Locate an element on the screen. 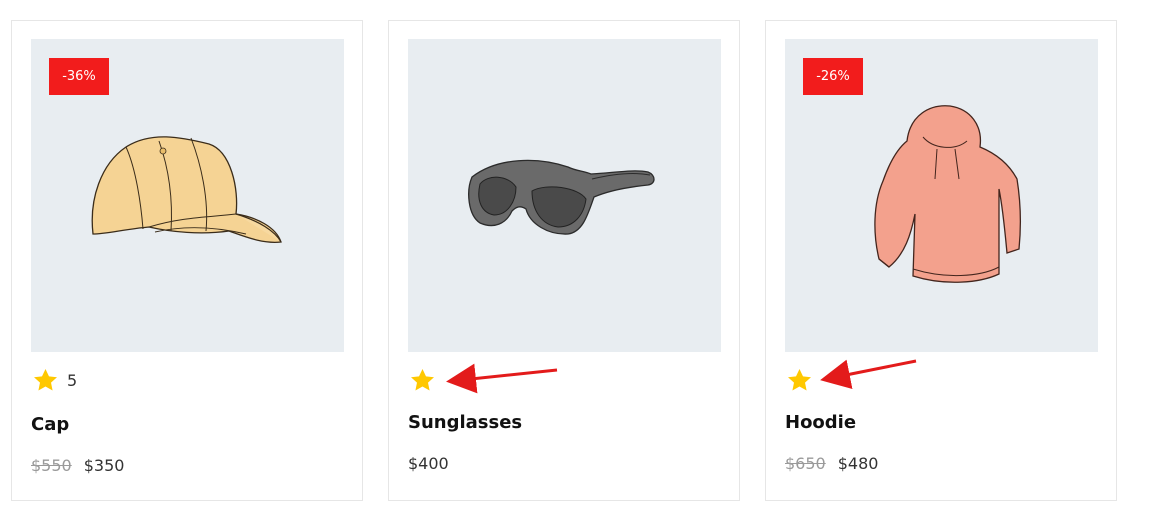 The image size is (1163, 526). rating: 5 is located at coordinates (54, 380).